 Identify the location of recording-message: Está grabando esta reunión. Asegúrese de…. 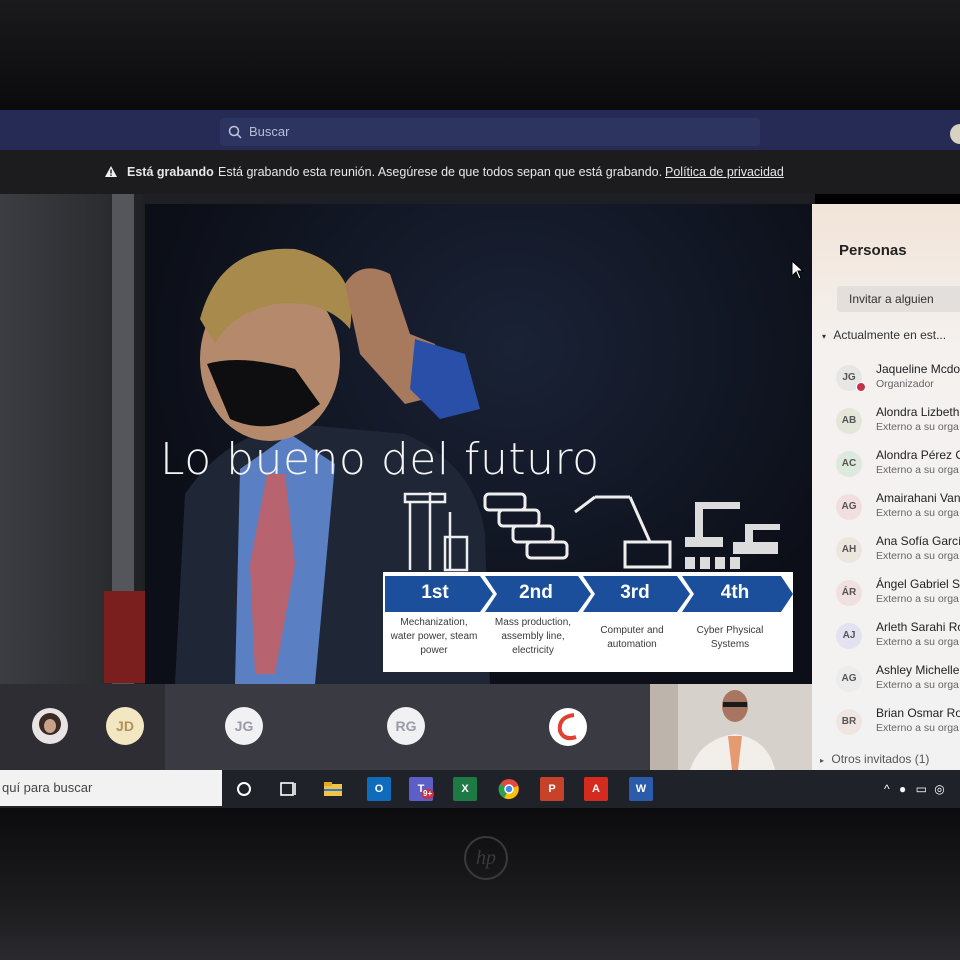
(440, 172).